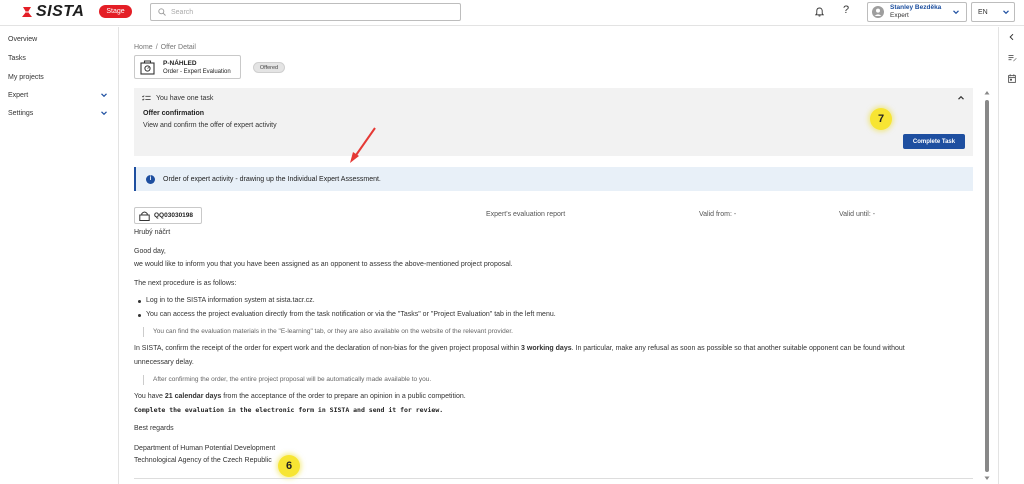 The image size is (1024, 484). I want to click on task-list-icon, so click(146, 98).